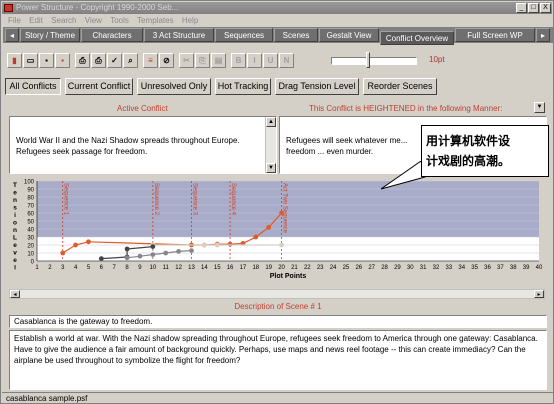 This screenshot has width=554, height=404. I want to click on bold-icon: B, so click(238, 60).